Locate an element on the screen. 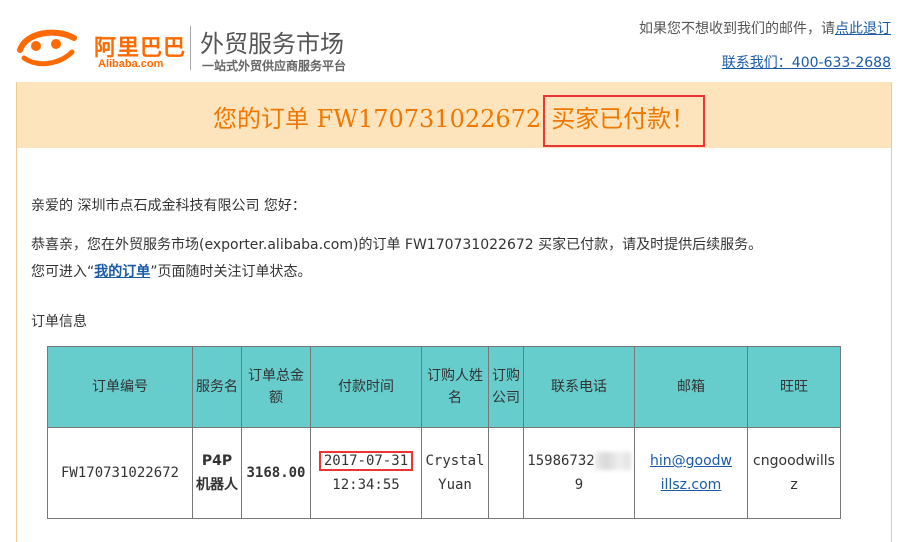 The image size is (908, 542). phone-part-b: 9 is located at coordinates (579, 485).